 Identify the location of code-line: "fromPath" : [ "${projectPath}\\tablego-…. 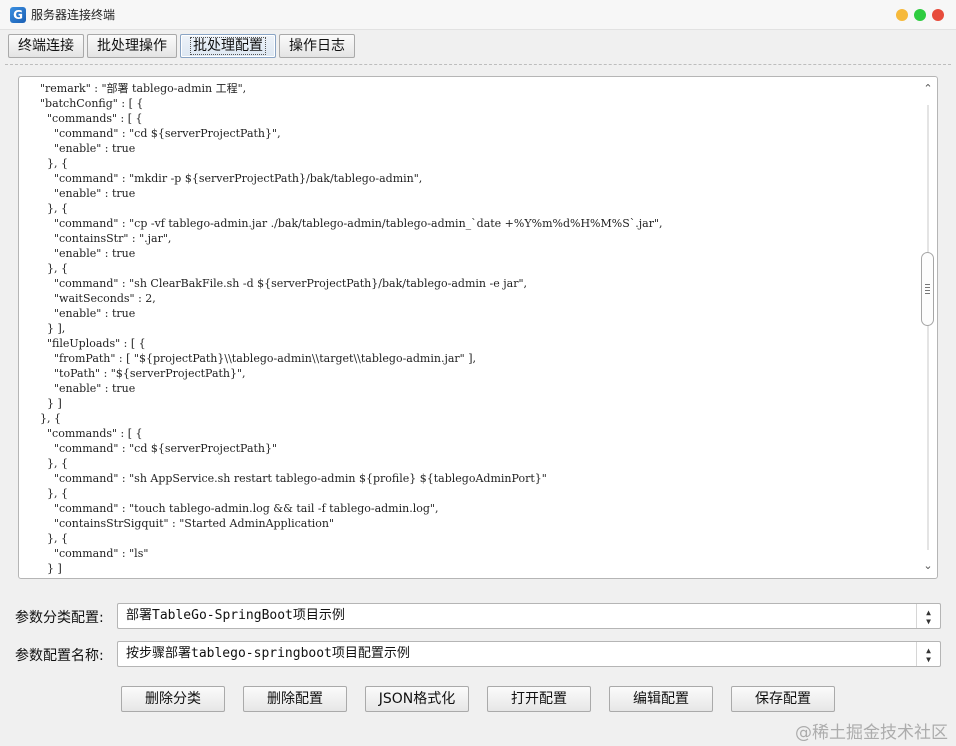
(248, 358).